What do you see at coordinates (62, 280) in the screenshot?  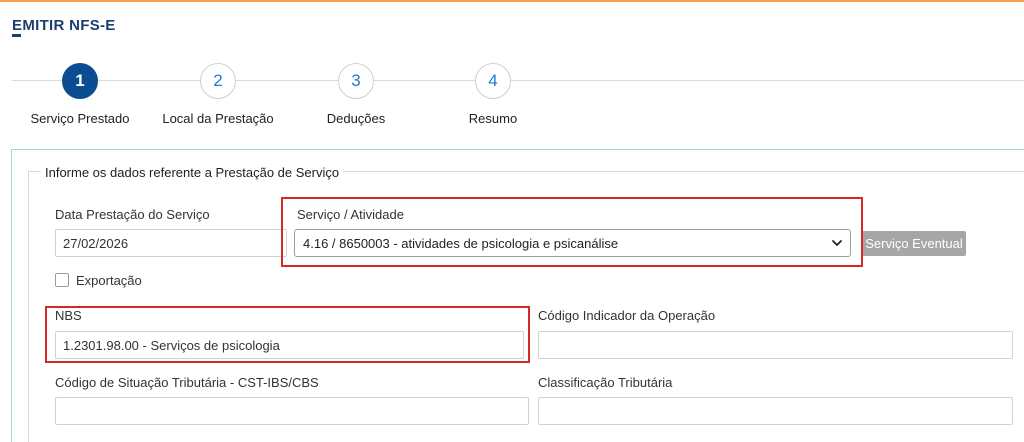 I see `exportacao-checkbox` at bounding box center [62, 280].